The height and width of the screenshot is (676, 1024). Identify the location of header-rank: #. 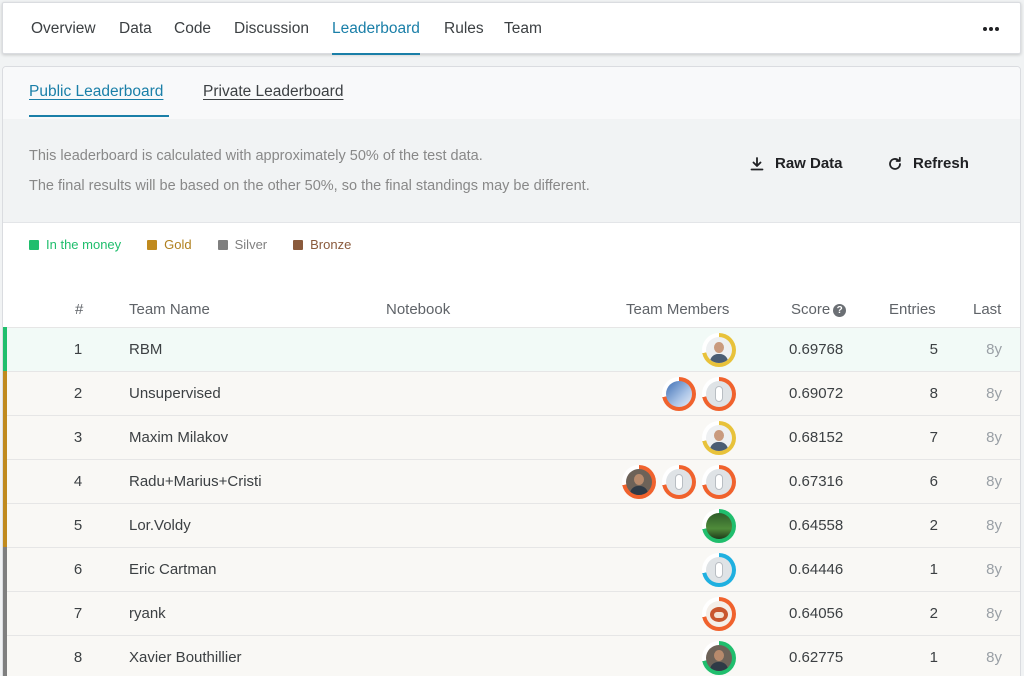
(79, 309).